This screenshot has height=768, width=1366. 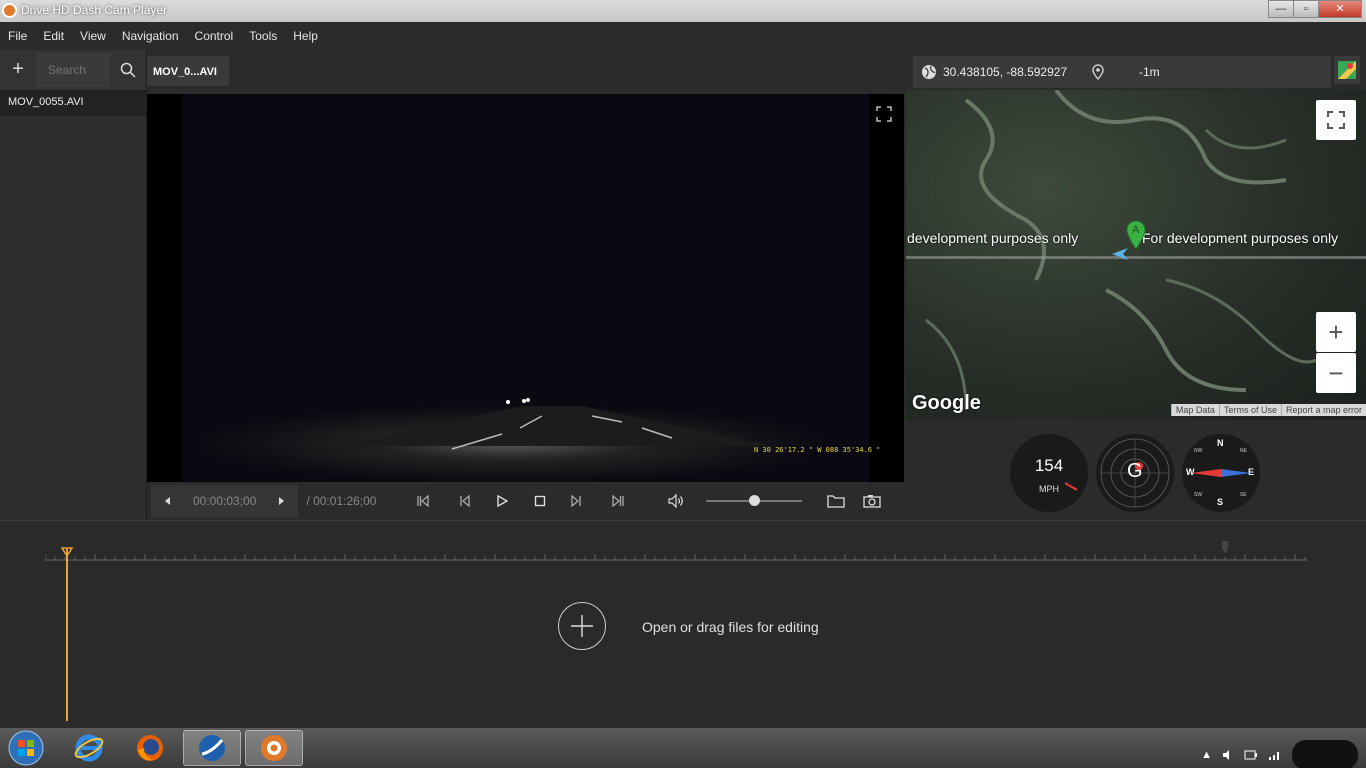 What do you see at coordinates (1122, 72) in the screenshot?
I see `coordinate-bar: 30.438105, -88.592927 -1m` at bounding box center [1122, 72].